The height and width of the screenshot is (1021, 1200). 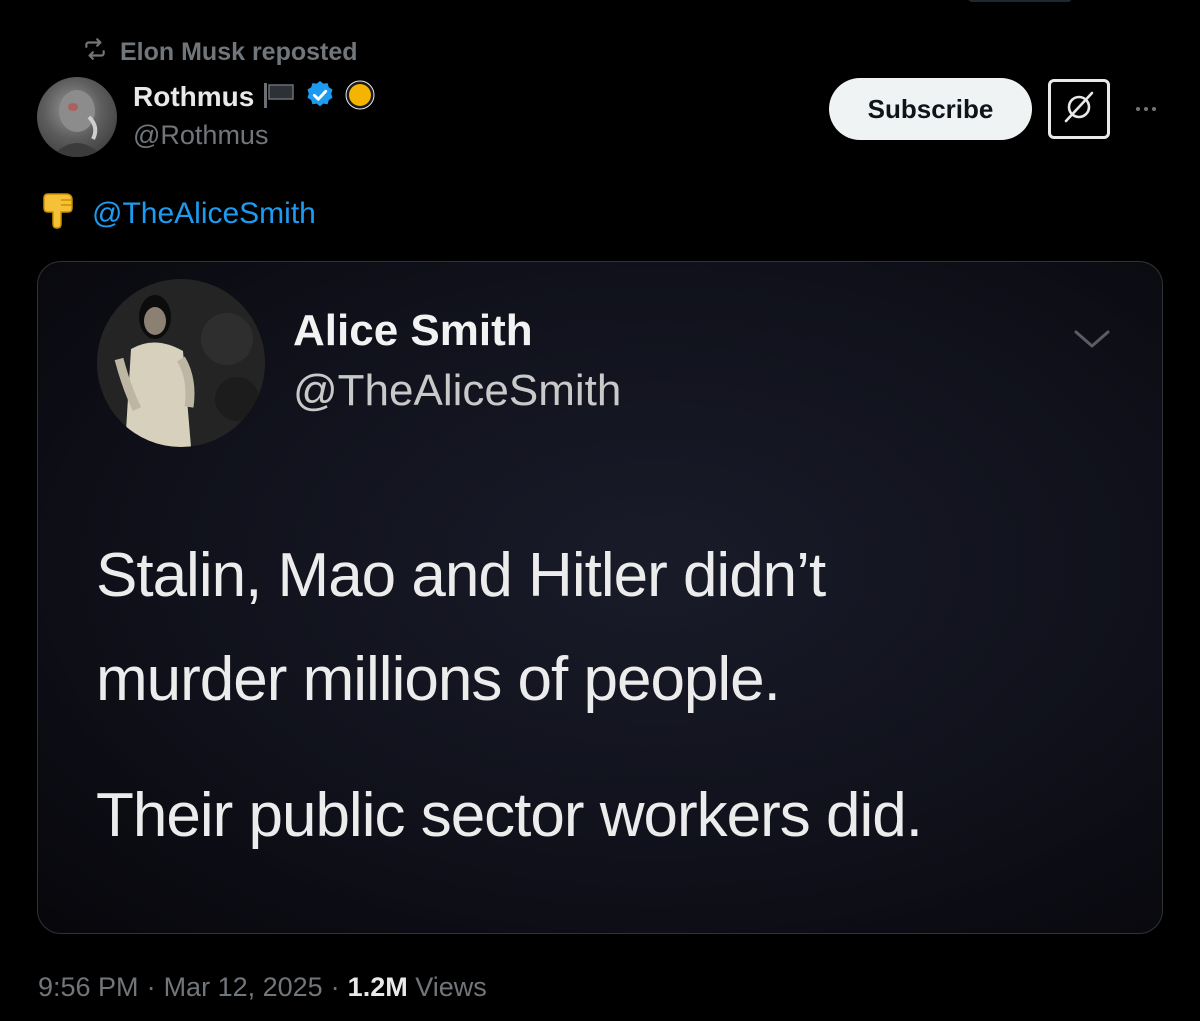 I want to click on verified-badge-icon, so click(x=320, y=97).